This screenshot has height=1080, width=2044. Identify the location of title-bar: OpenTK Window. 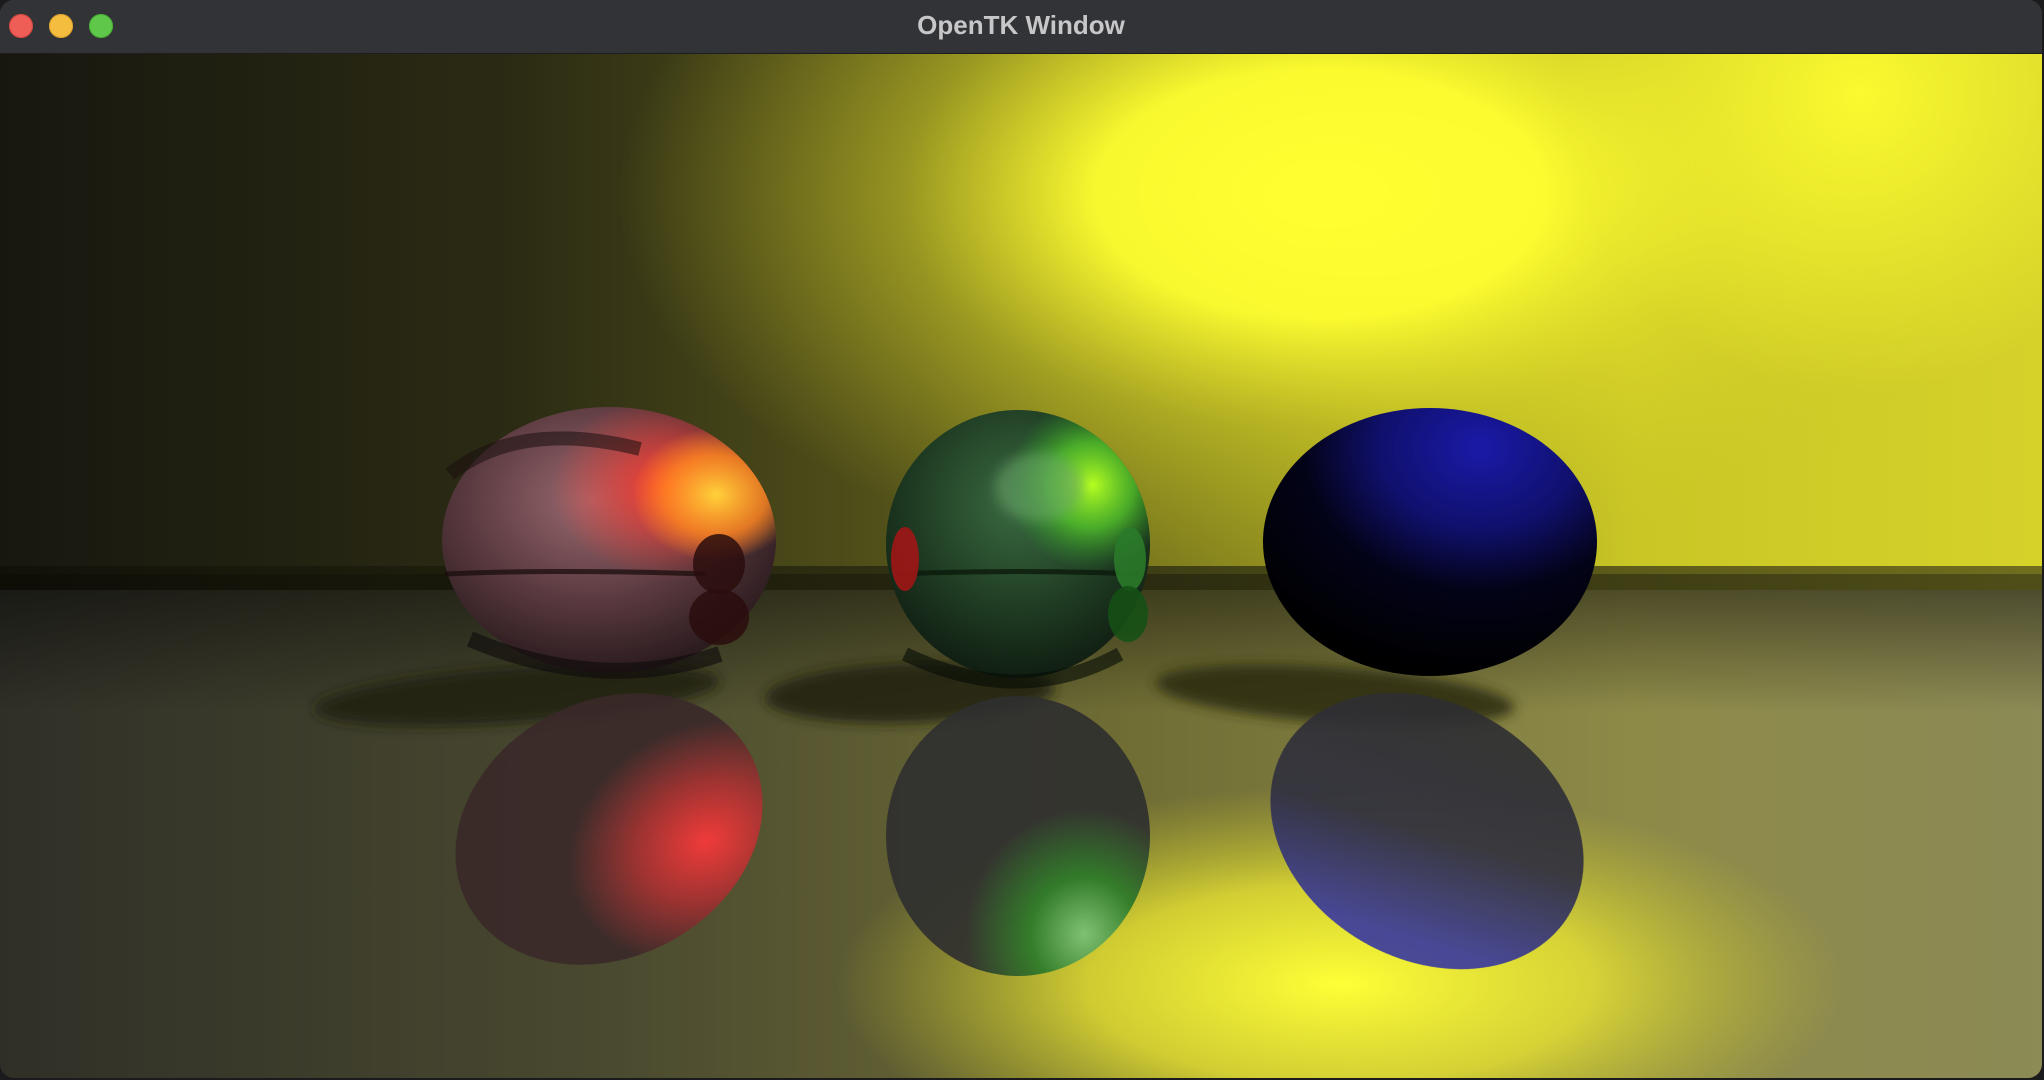
(1021, 27).